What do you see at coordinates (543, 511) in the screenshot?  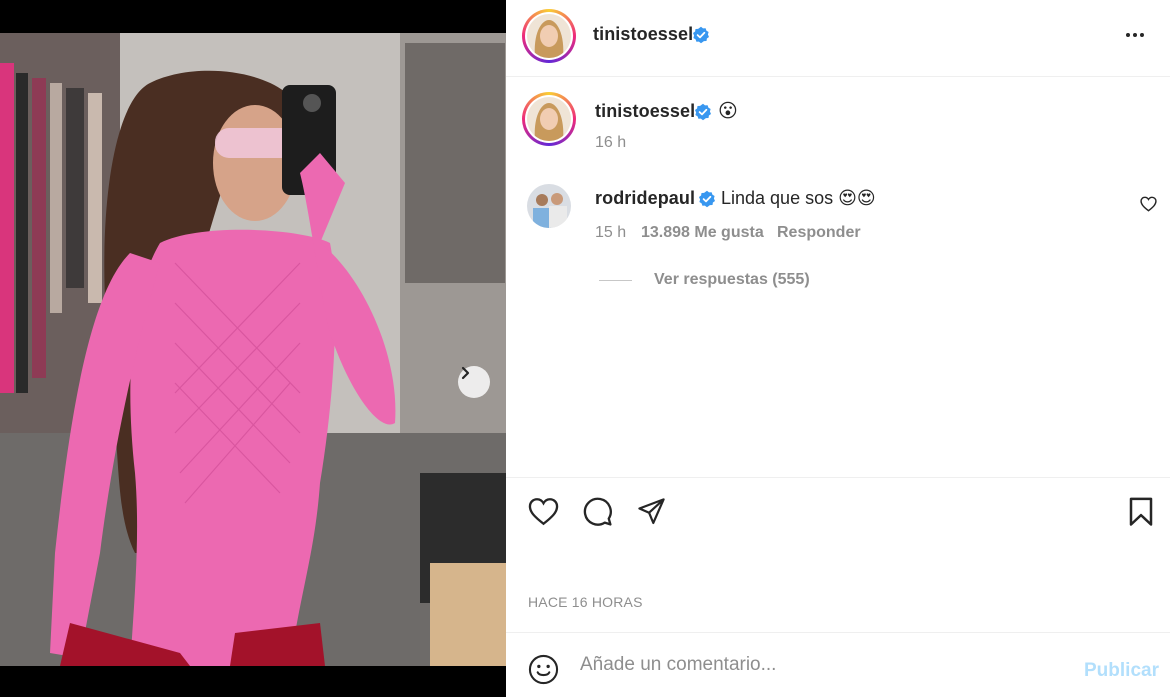 I see `heart-icon` at bounding box center [543, 511].